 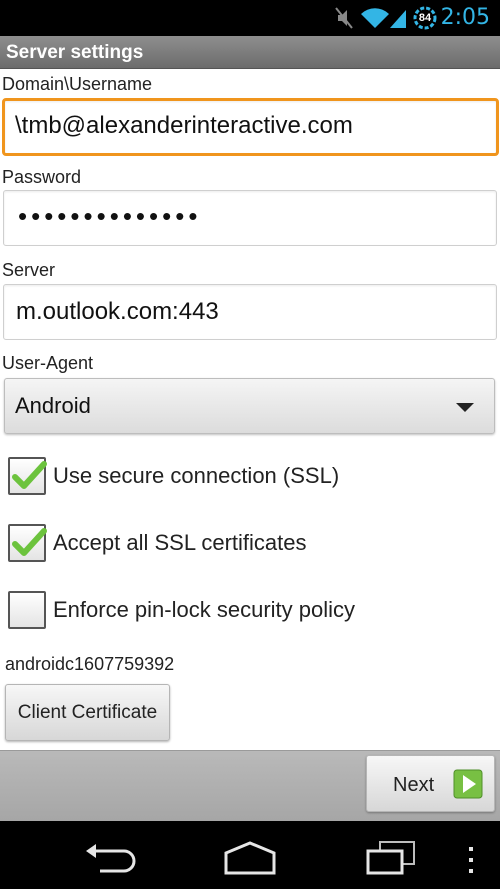 I want to click on signal-icon, so click(x=398, y=19).